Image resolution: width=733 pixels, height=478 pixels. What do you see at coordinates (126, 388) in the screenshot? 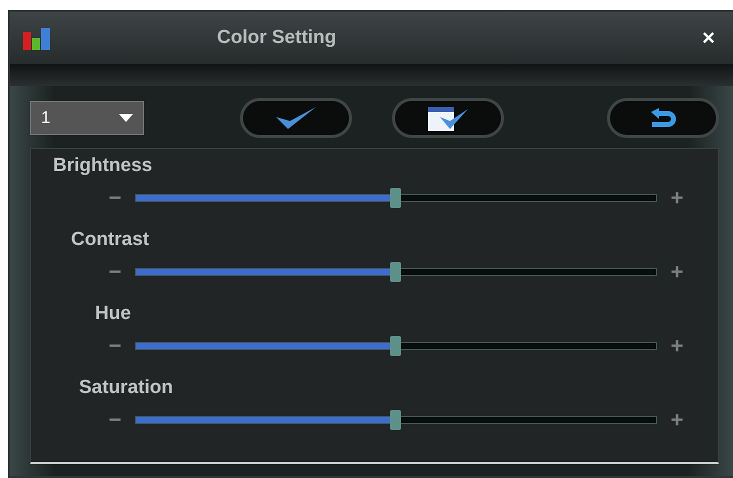
I see `slider-label: Saturation` at bounding box center [126, 388].